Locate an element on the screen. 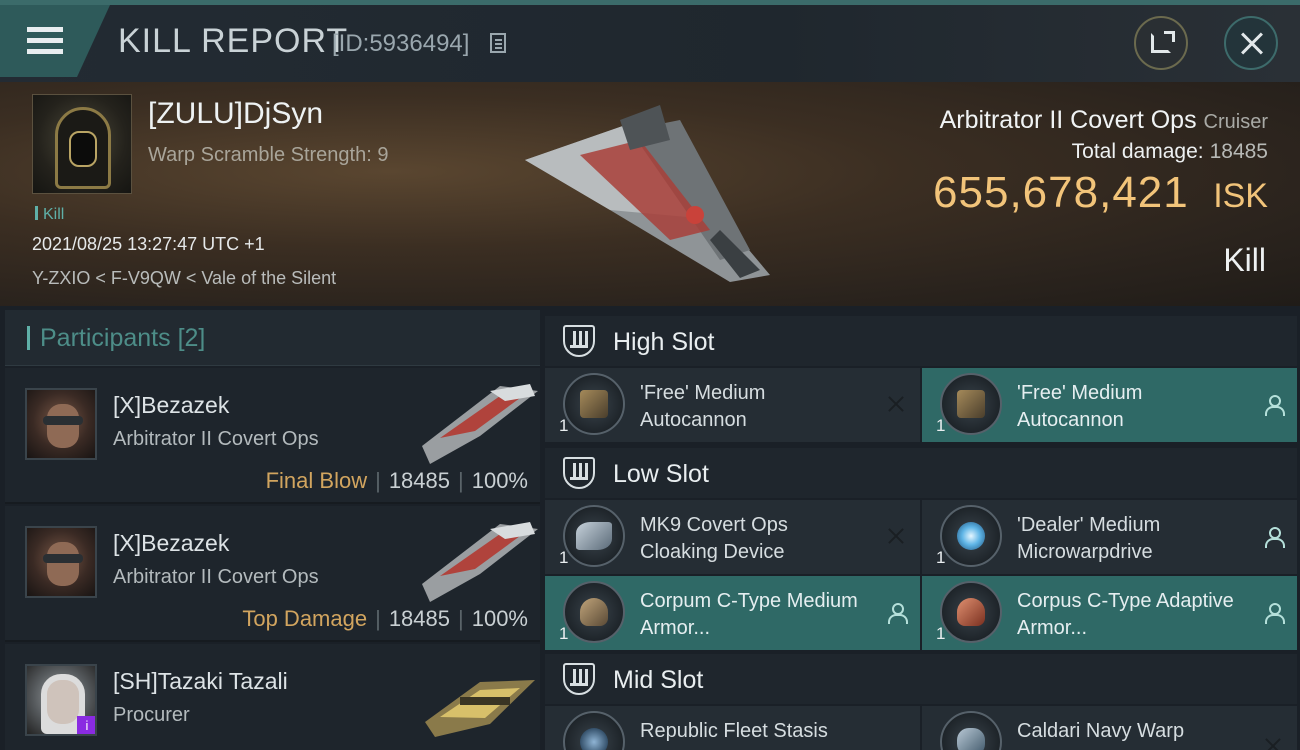  mid-slot-header: Mid Slot is located at coordinates (921, 679).